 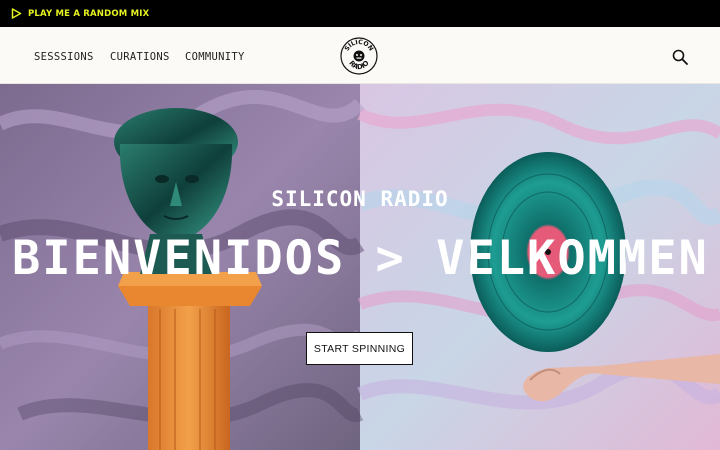 What do you see at coordinates (360, 13) in the screenshot?
I see `random-mix-bar: PLAY ME A RANDOM MIX` at bounding box center [360, 13].